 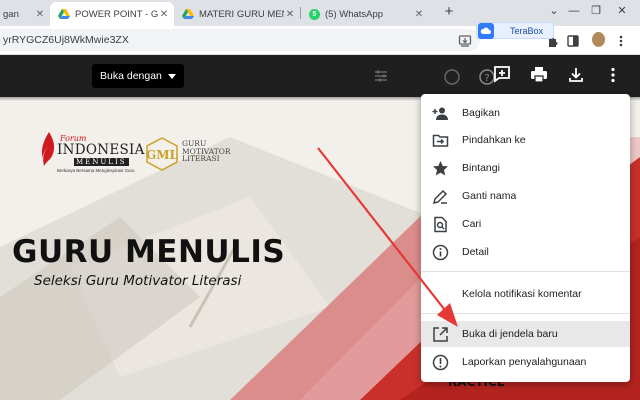 What do you see at coordinates (525, 168) in the screenshot?
I see `menu-item-star: Bintangi` at bounding box center [525, 168].